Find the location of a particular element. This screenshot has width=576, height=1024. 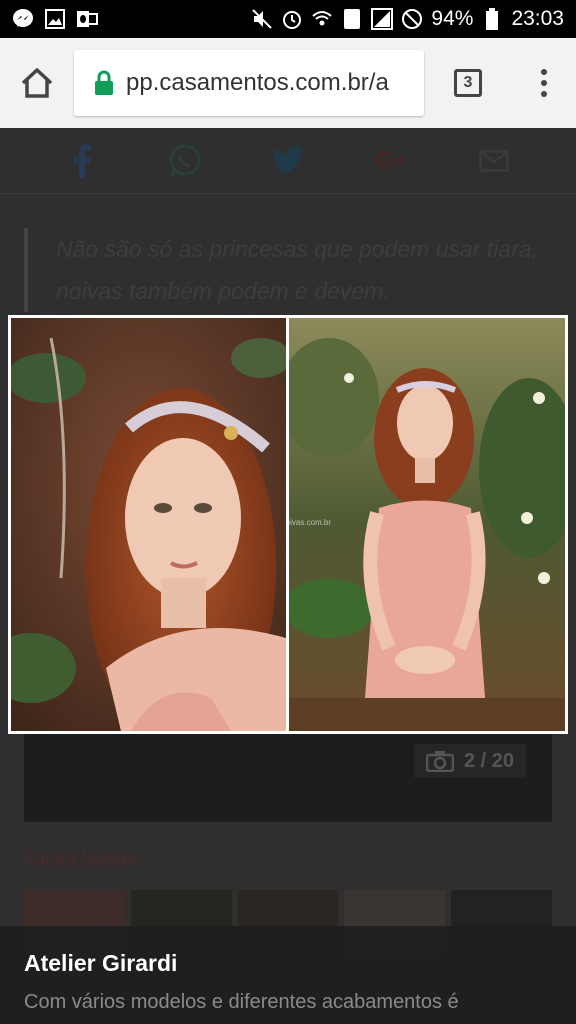

twitter-icon is located at coordinates (288, 161).